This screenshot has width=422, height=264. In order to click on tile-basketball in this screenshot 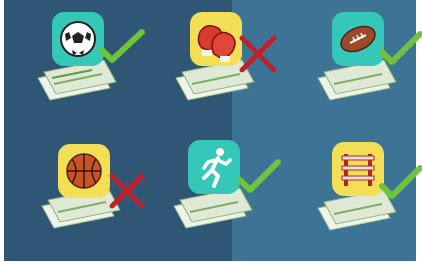, I will do `click(91, 188)`.